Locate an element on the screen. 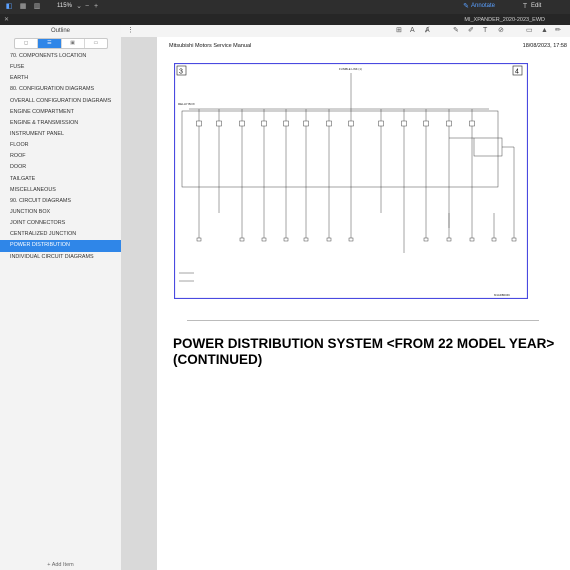 This screenshot has height=570, width=570. zoom-out-icon: − is located at coordinates (87, 7).